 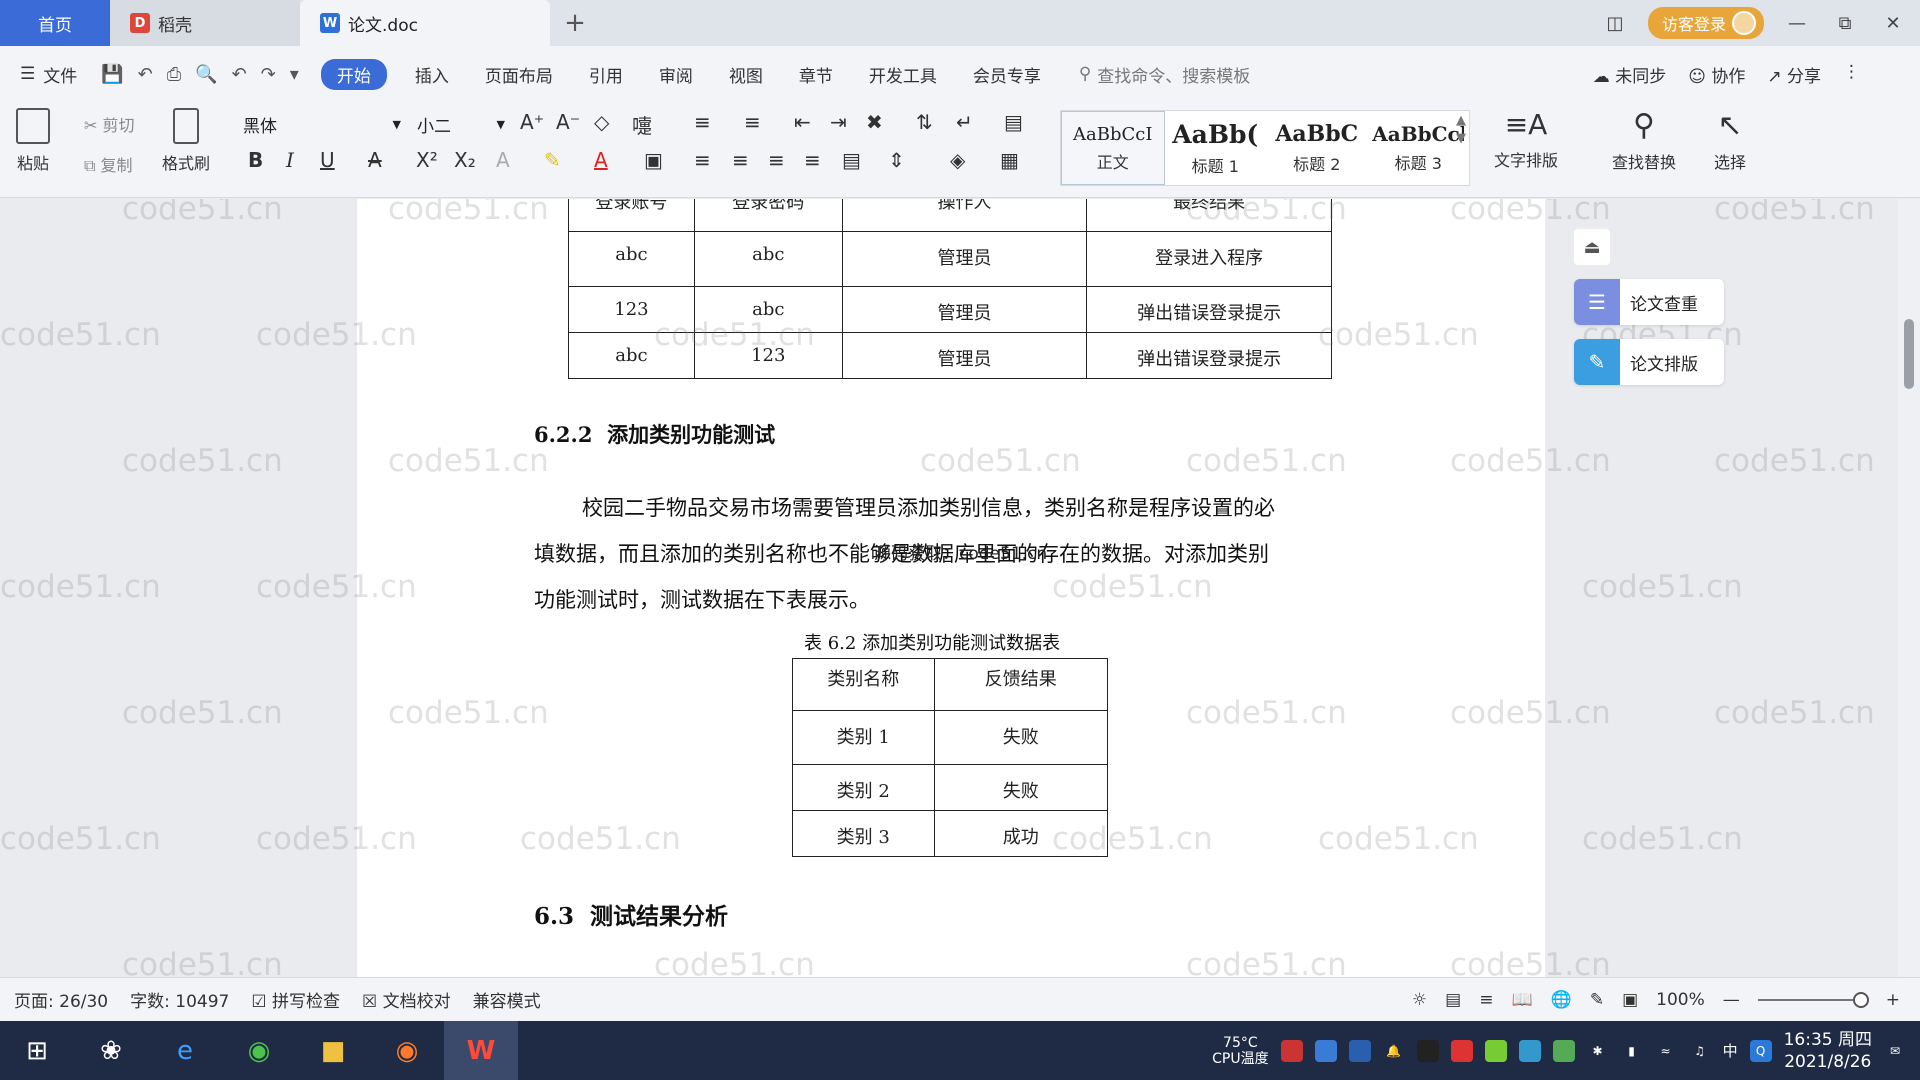 I want to click on align-center-icon: ≡, so click(x=740, y=160).